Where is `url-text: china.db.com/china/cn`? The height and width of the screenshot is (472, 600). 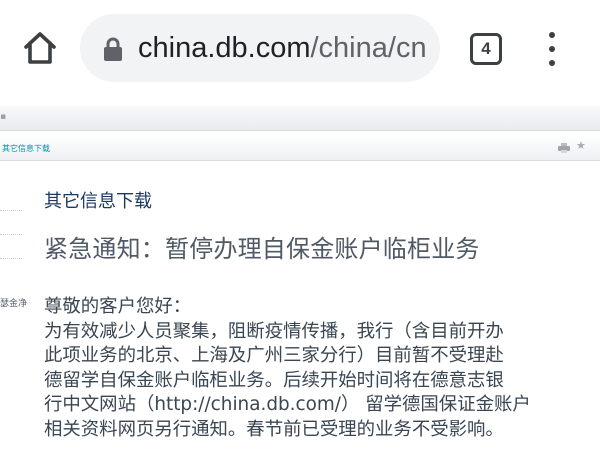
url-text: china.db.com/china/cn is located at coordinates (285, 48).